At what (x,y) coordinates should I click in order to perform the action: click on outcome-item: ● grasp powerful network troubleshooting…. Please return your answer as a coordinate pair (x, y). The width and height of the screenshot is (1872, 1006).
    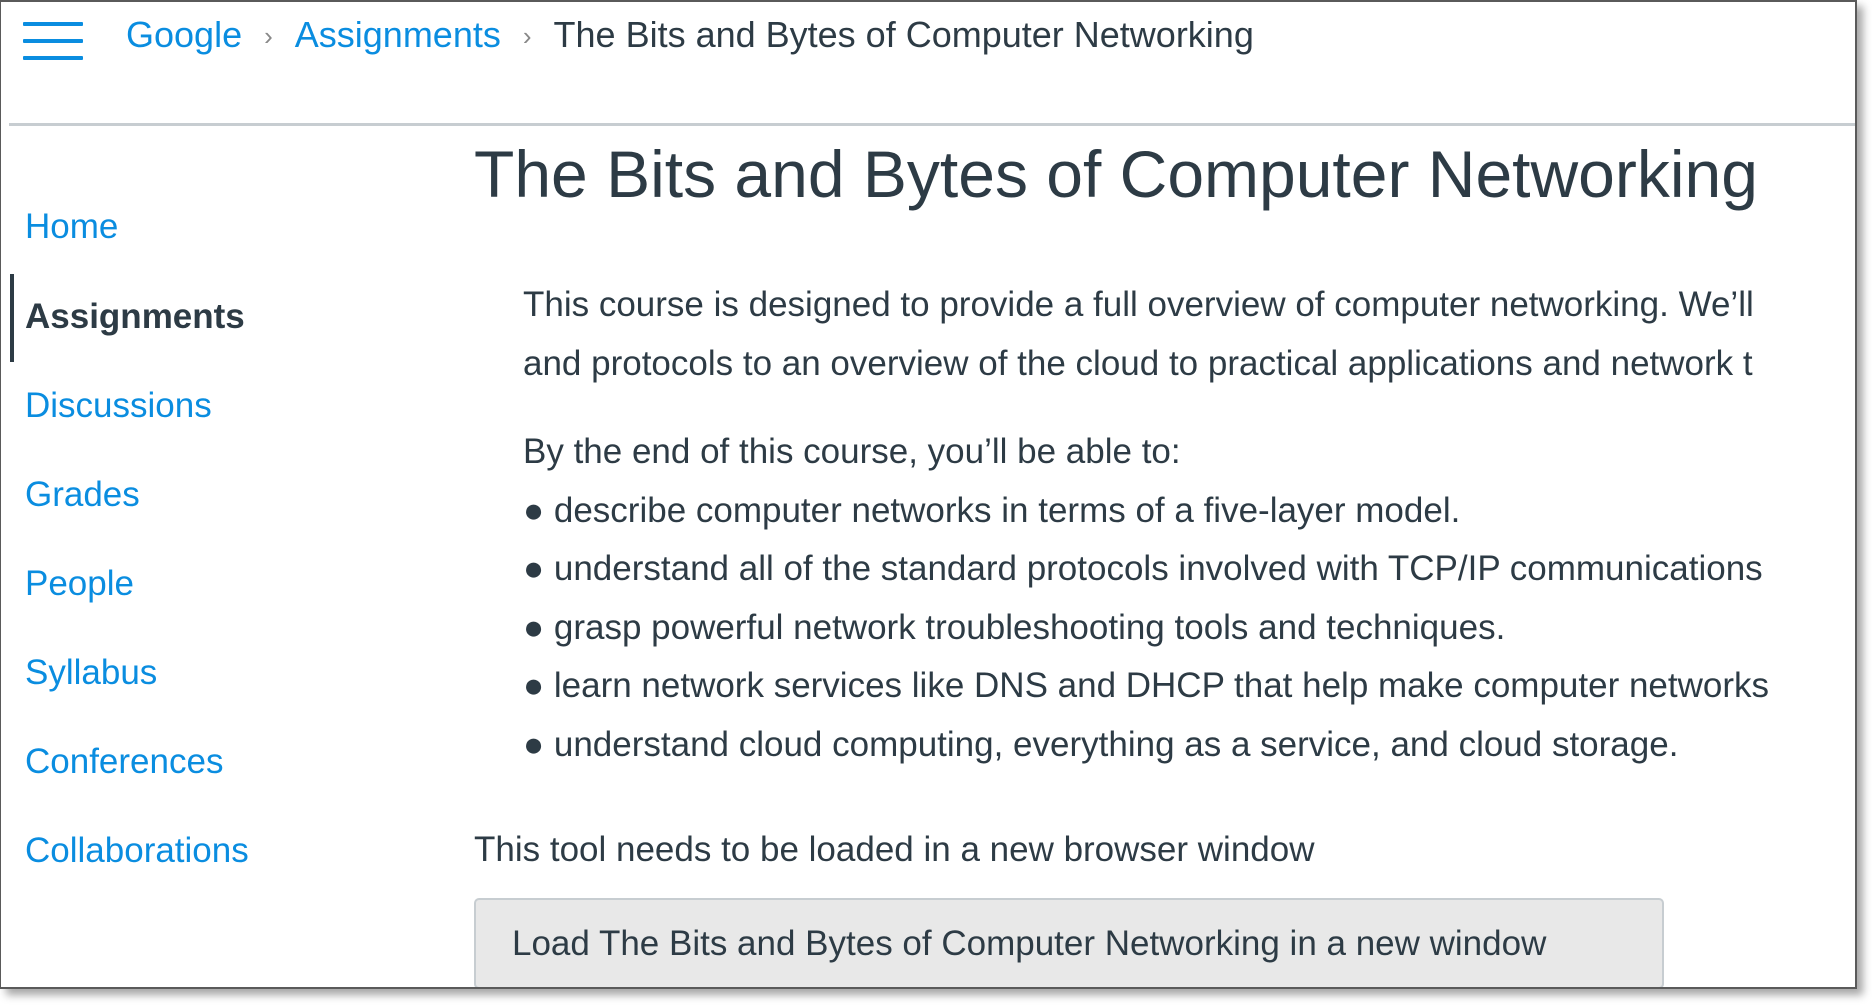
    Looking at the image, I should click on (1014, 627).